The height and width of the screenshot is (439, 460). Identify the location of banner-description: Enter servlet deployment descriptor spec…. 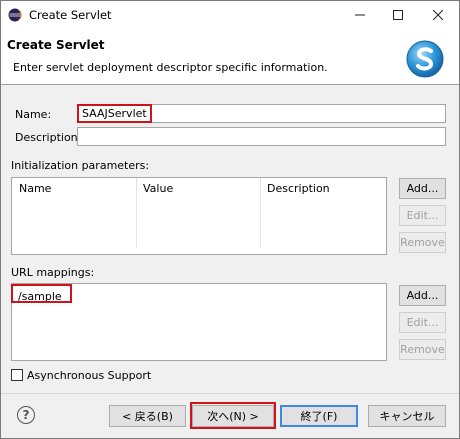
(170, 67).